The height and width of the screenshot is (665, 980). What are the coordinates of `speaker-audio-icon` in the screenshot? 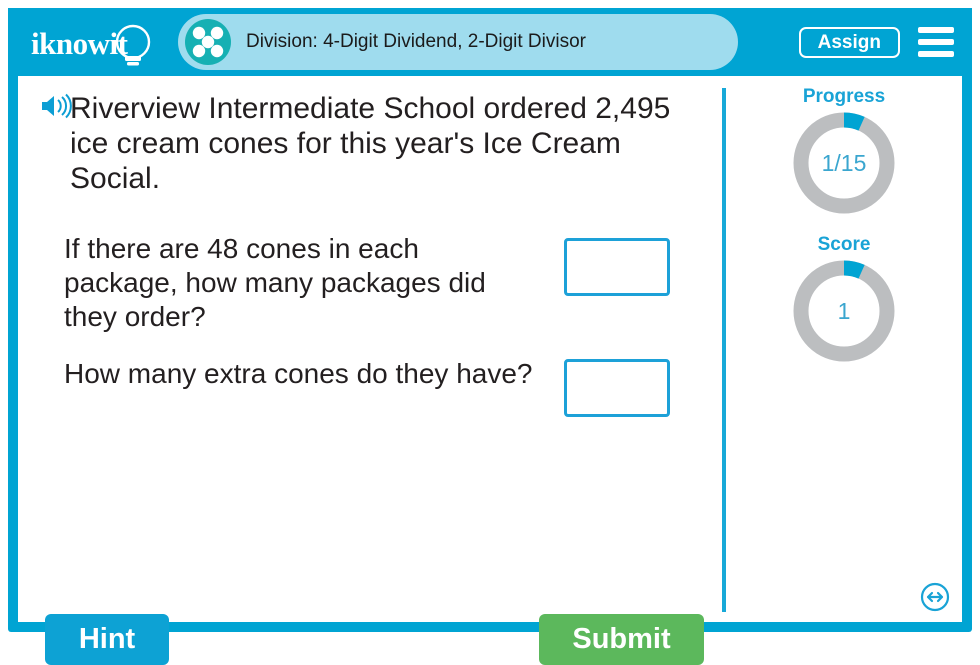 It's located at (56, 106).